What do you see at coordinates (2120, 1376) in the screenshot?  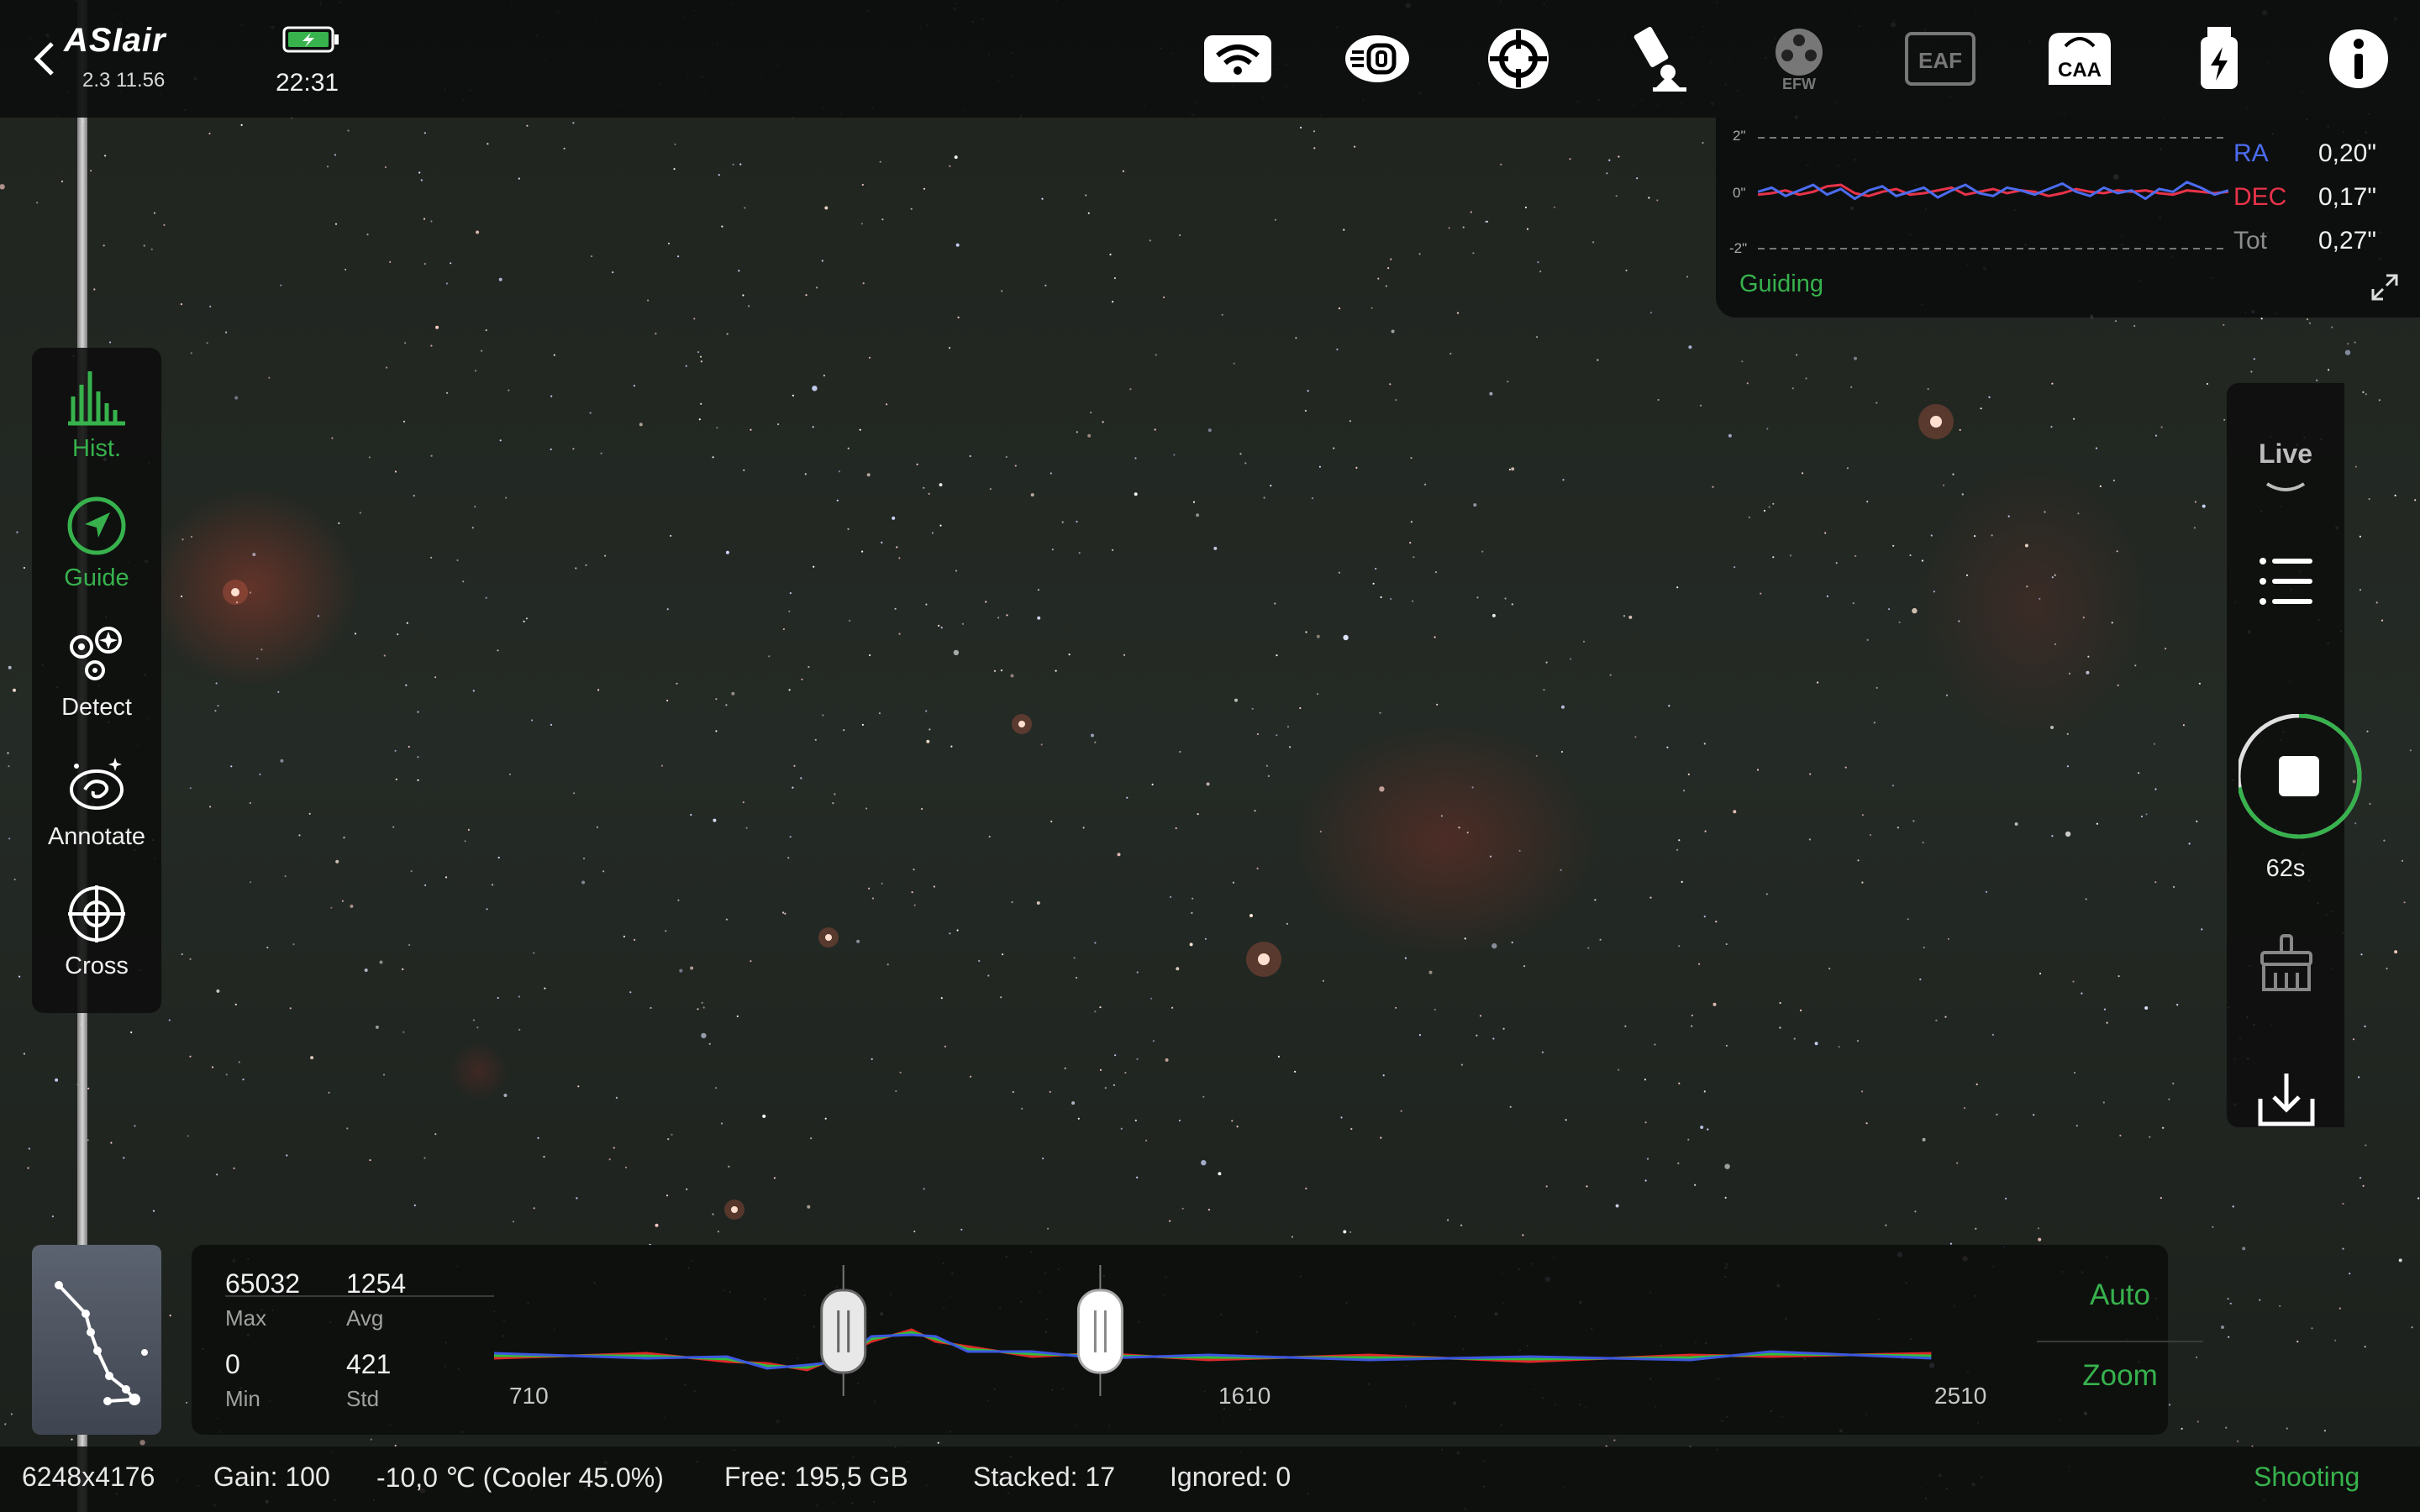 I see `zoom-button: Zoom` at bounding box center [2120, 1376].